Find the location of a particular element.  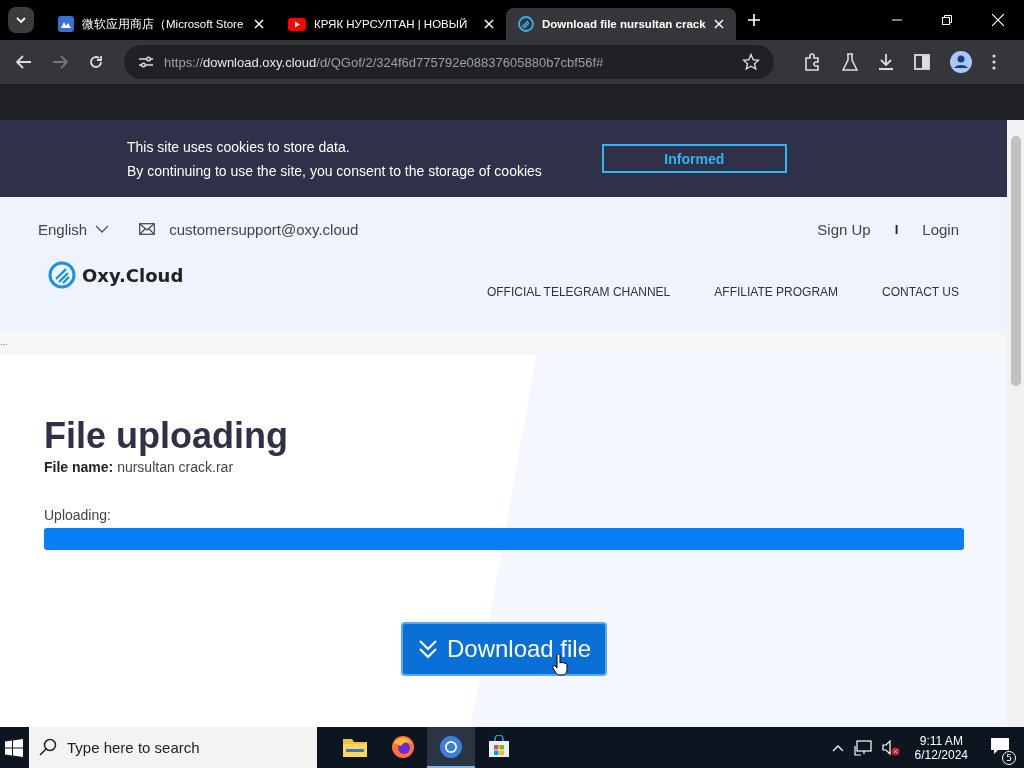

nav-link: AFFILIATE PROGRAM is located at coordinates (776, 292).